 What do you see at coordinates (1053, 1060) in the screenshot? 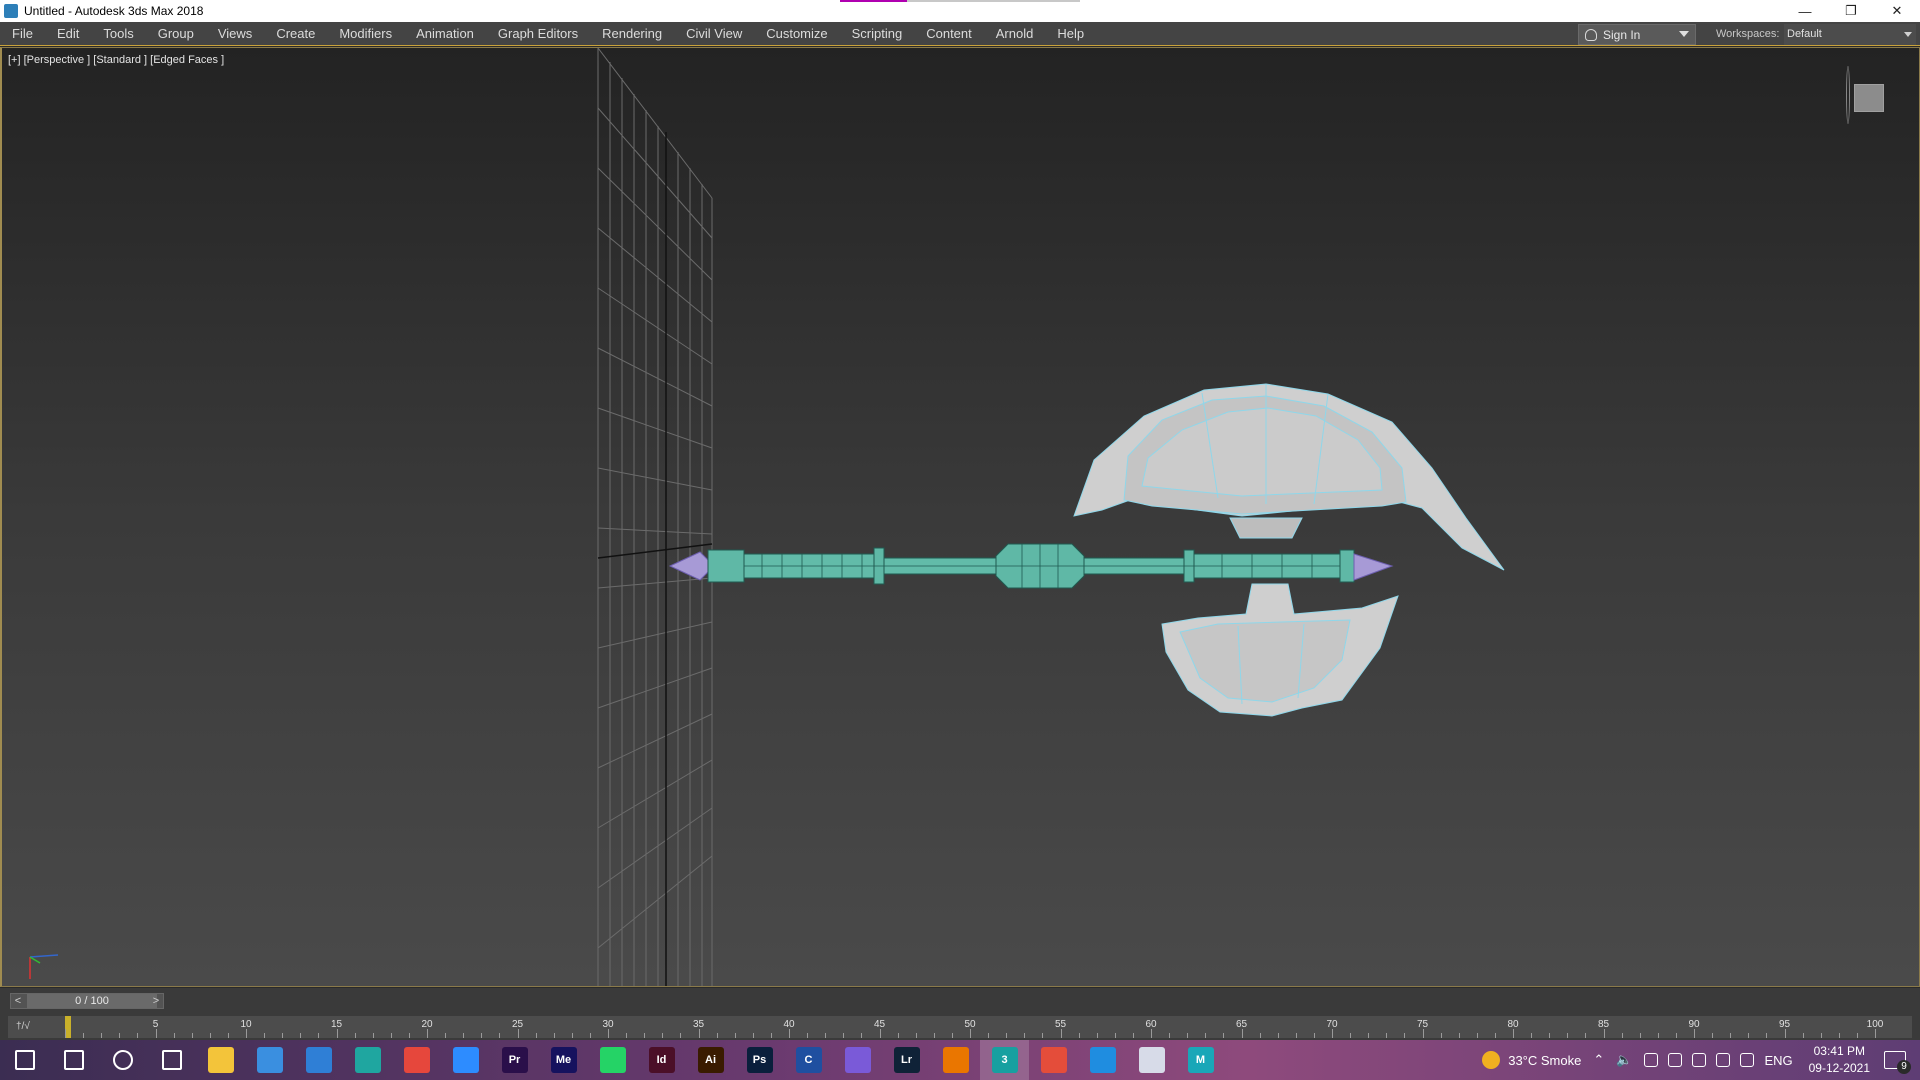
I see `chrome-icon` at bounding box center [1053, 1060].